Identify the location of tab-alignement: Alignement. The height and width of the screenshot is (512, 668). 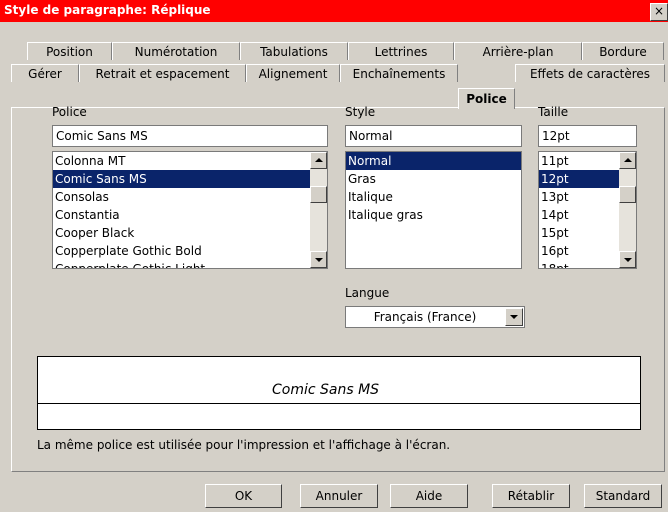
(293, 73).